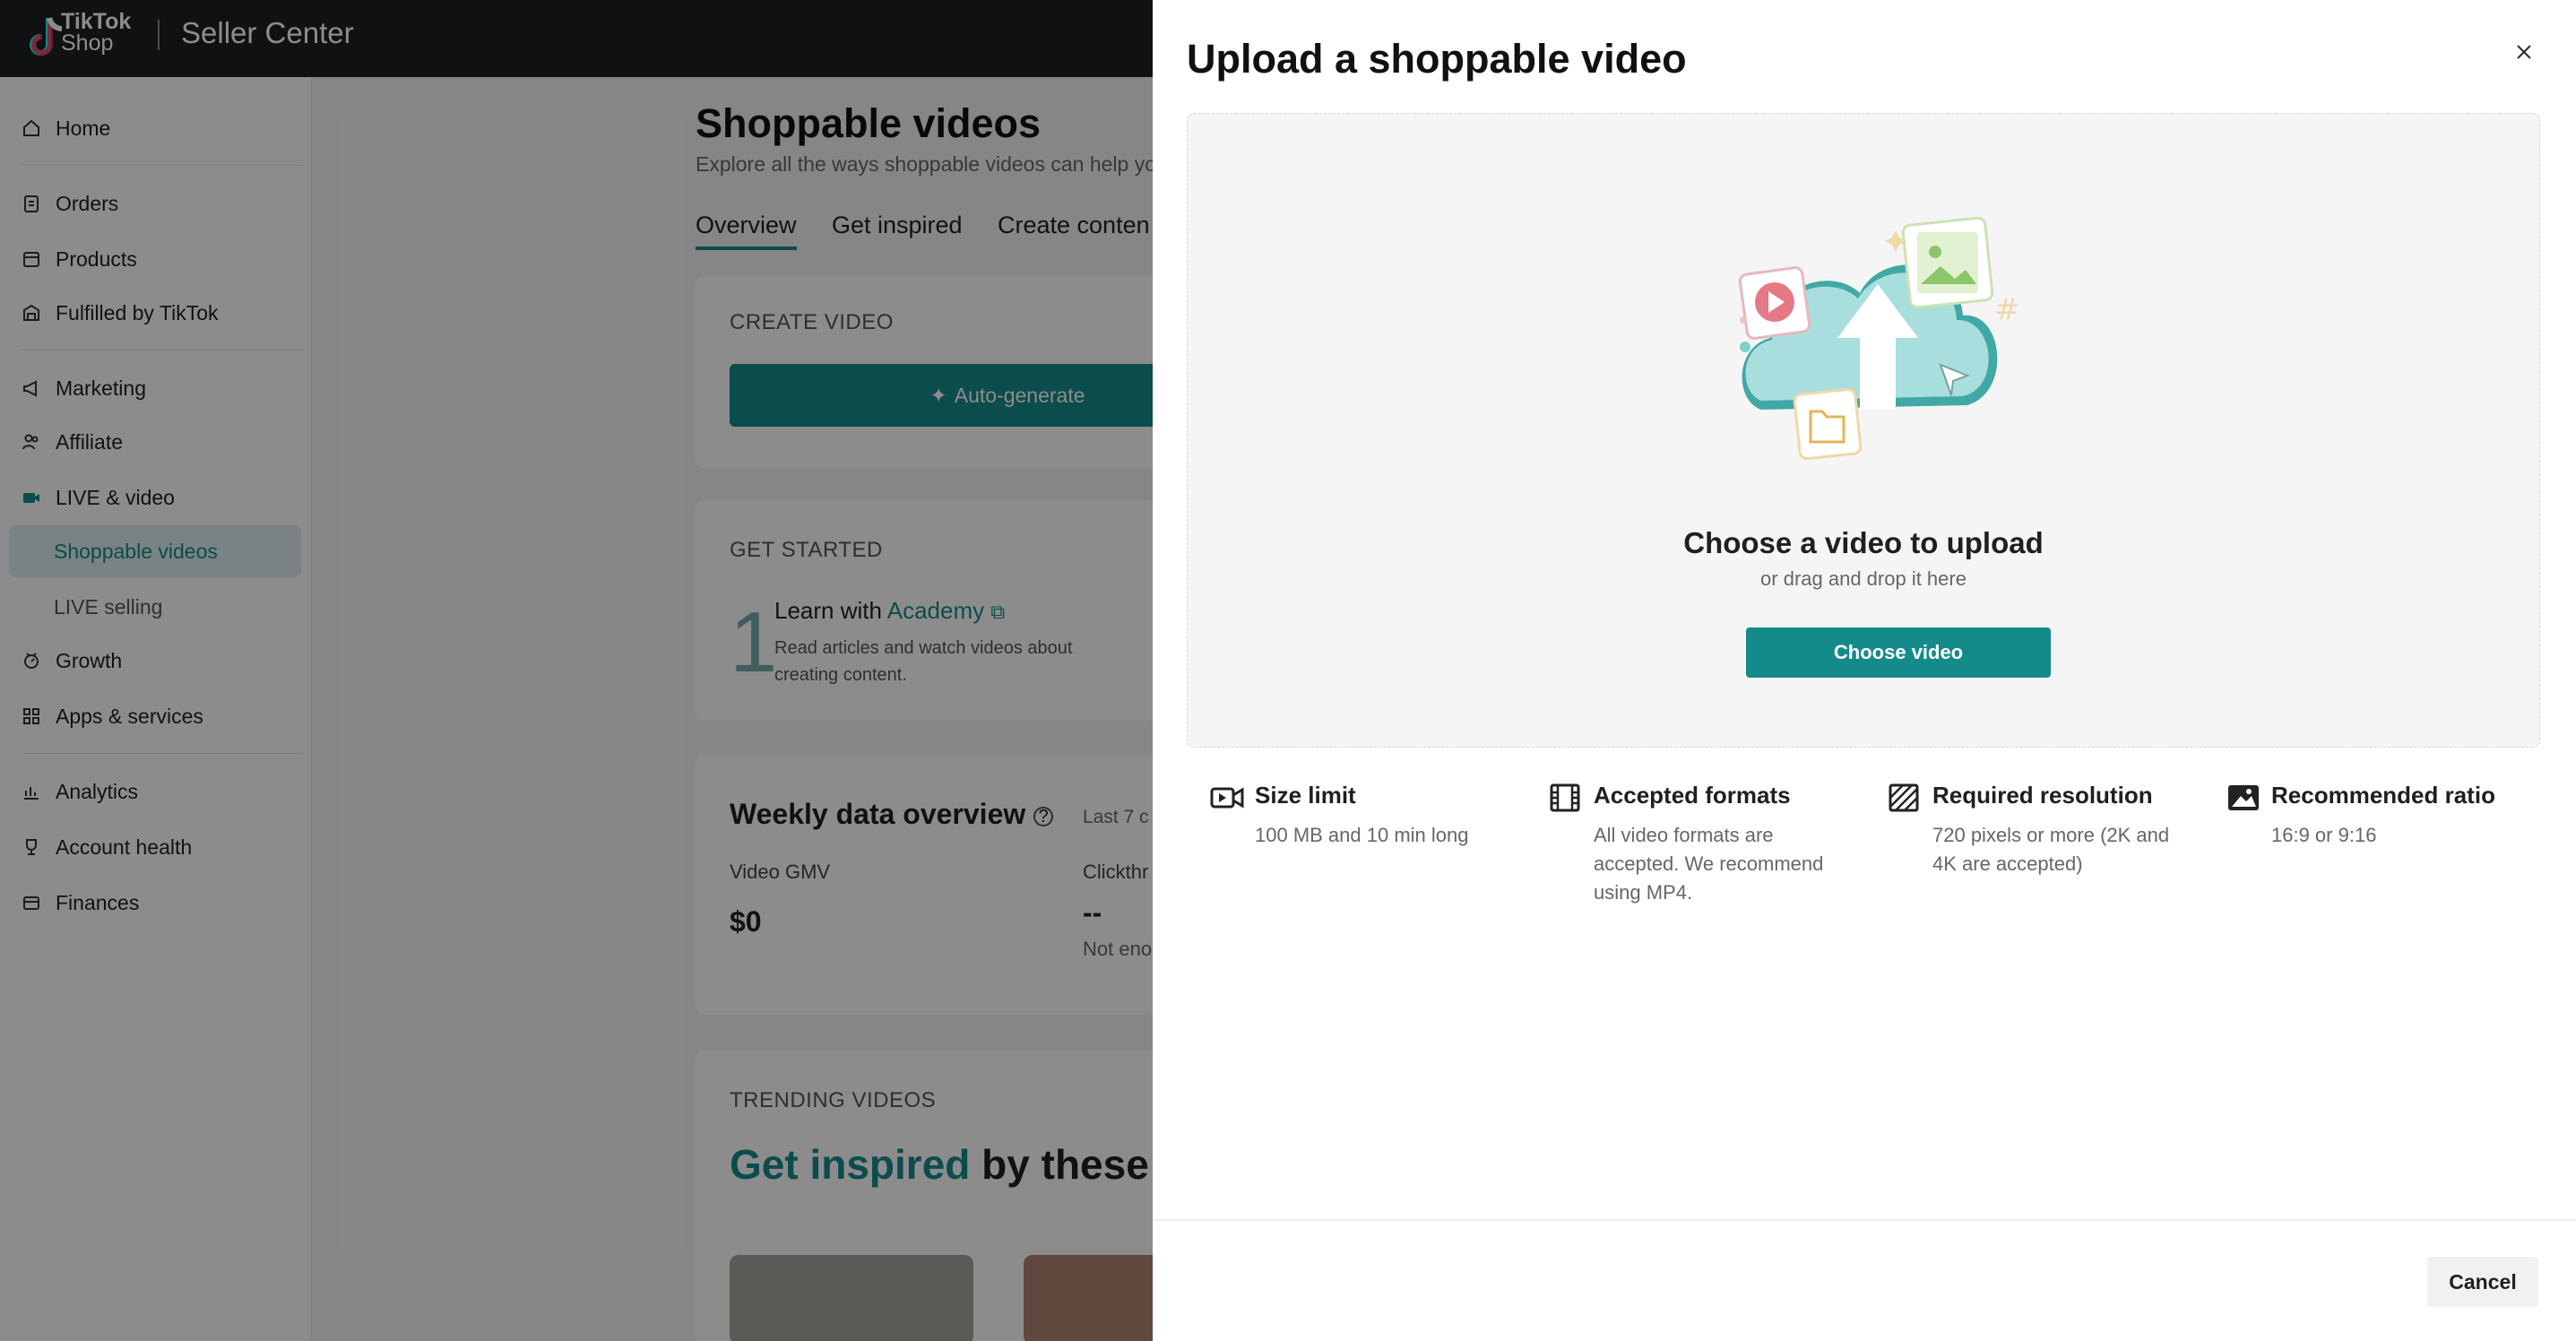  I want to click on film-icon, so click(1565, 797).